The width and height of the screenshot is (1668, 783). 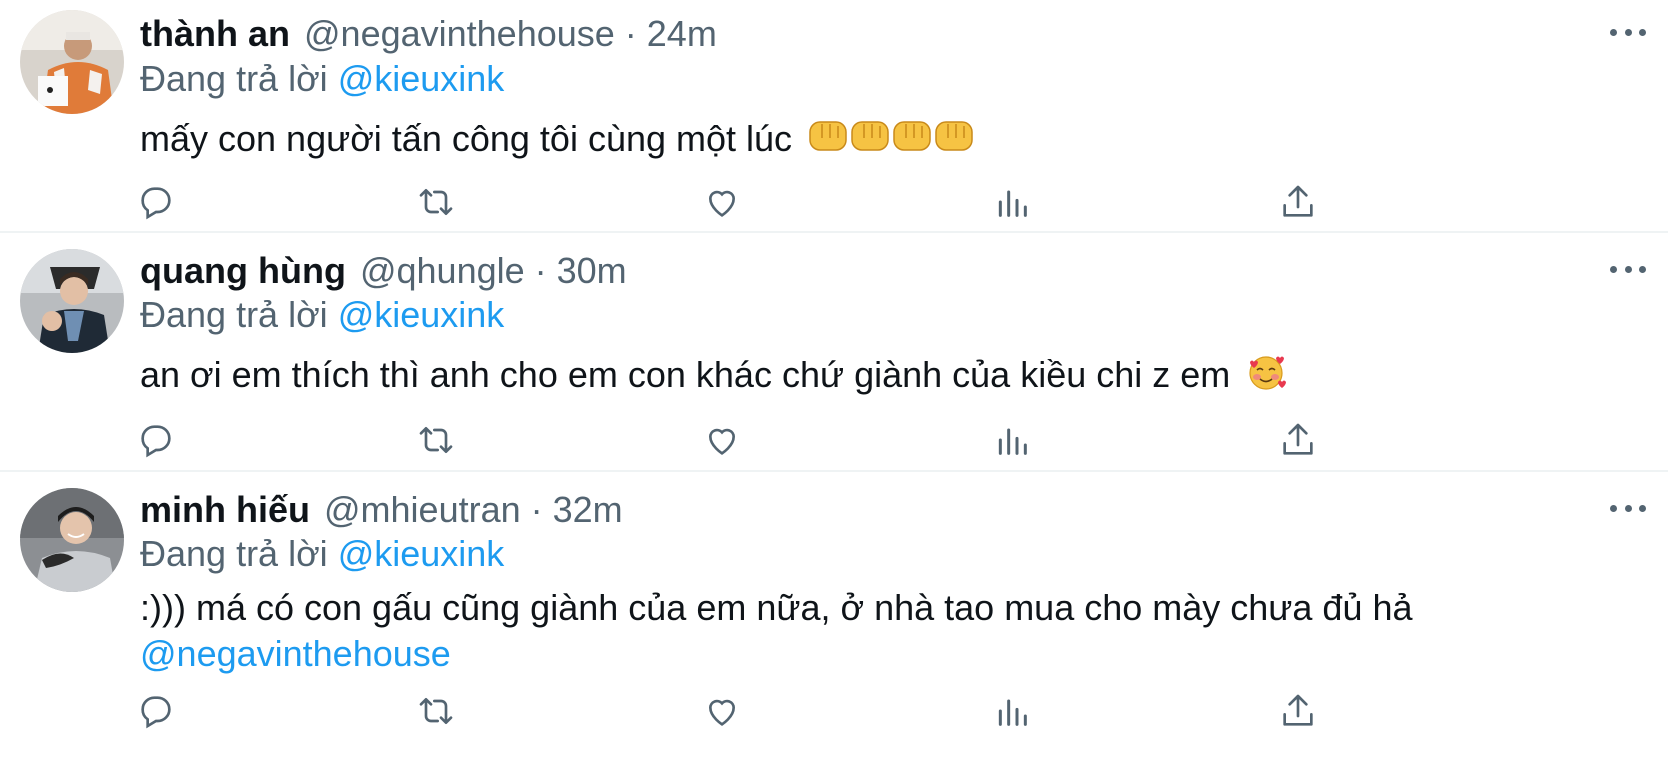 What do you see at coordinates (442, 271) in the screenshot?
I see `user-handle: @qhungle` at bounding box center [442, 271].